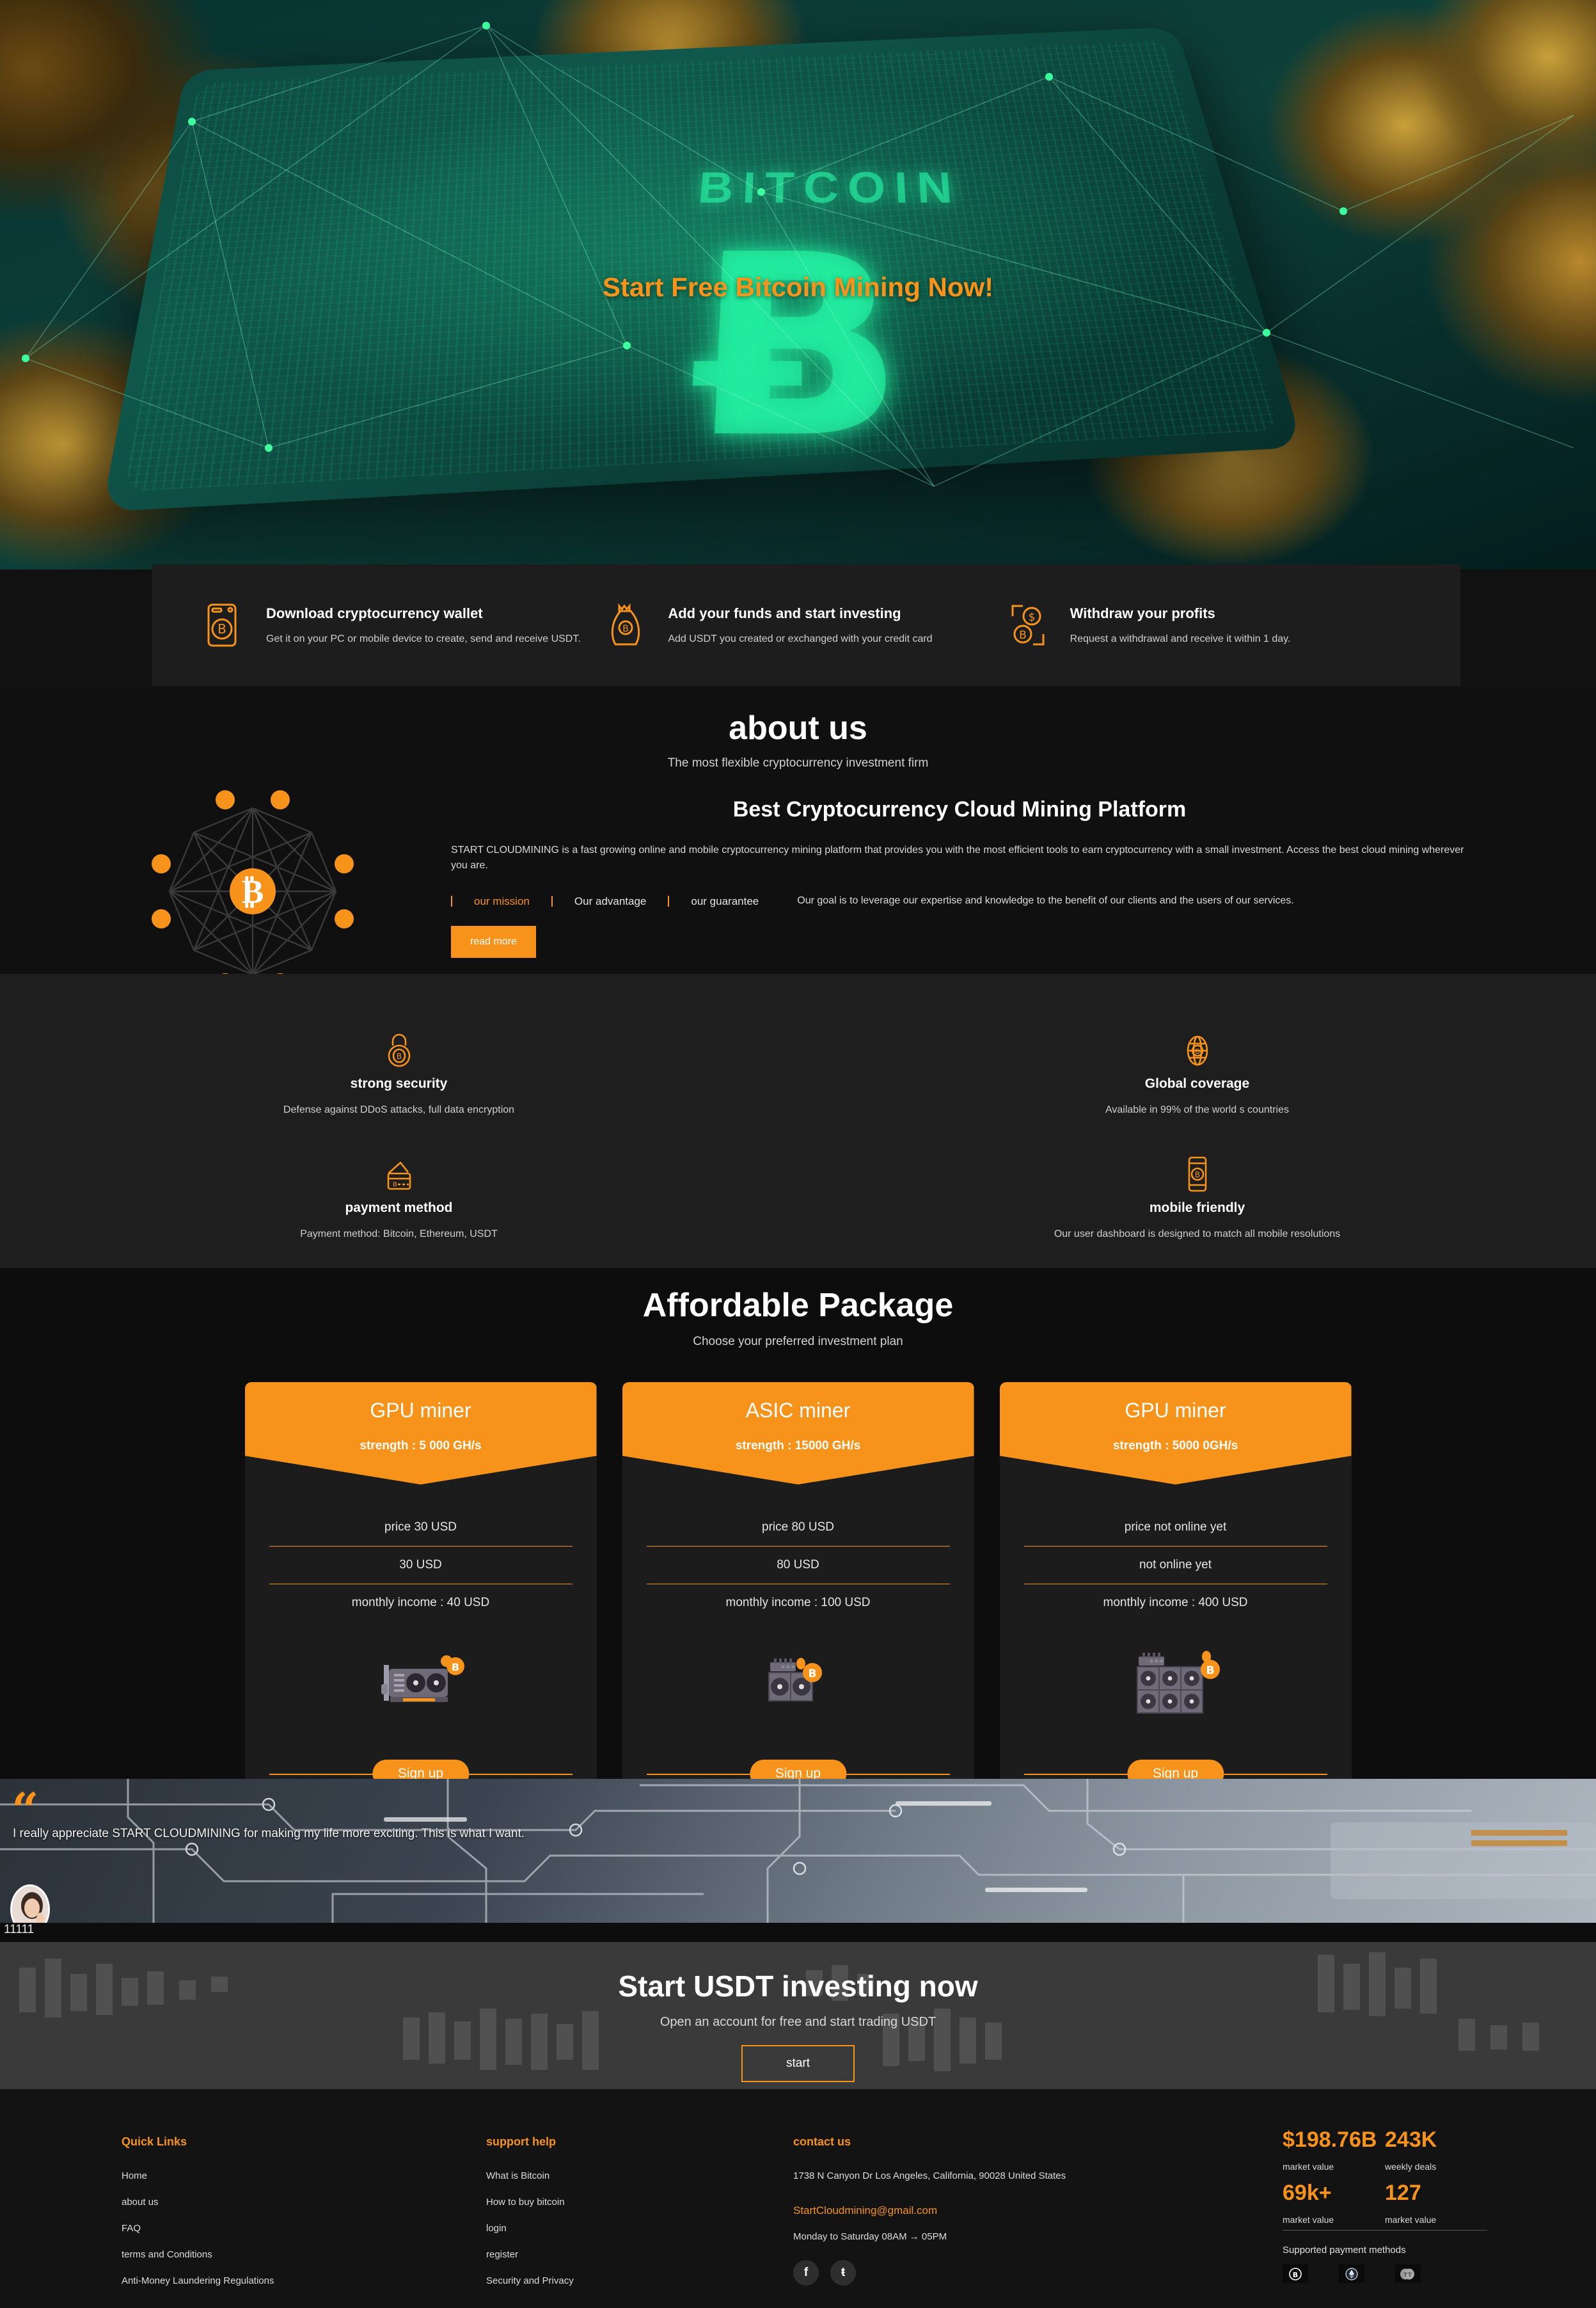 This screenshot has height=2308, width=1596. Describe the element at coordinates (1176, 1685) in the screenshot. I see `asic-rig-6-icon: B` at that location.